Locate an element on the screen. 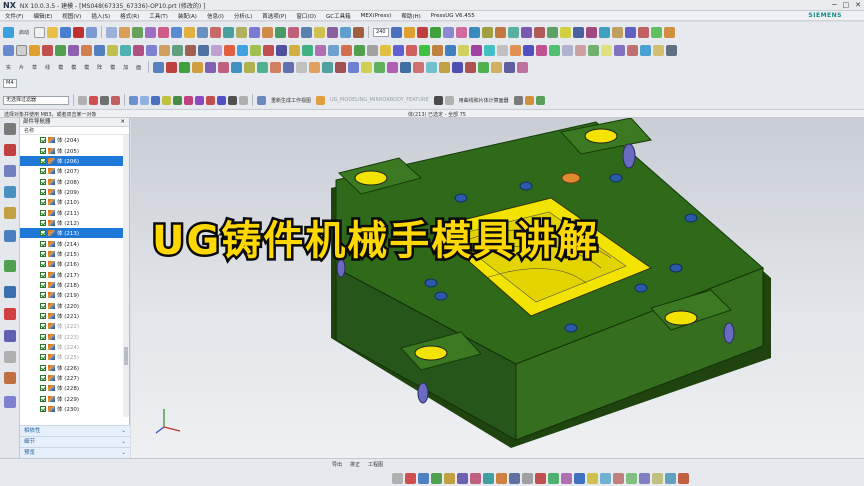  constraint-icon is located at coordinates (328, 67).